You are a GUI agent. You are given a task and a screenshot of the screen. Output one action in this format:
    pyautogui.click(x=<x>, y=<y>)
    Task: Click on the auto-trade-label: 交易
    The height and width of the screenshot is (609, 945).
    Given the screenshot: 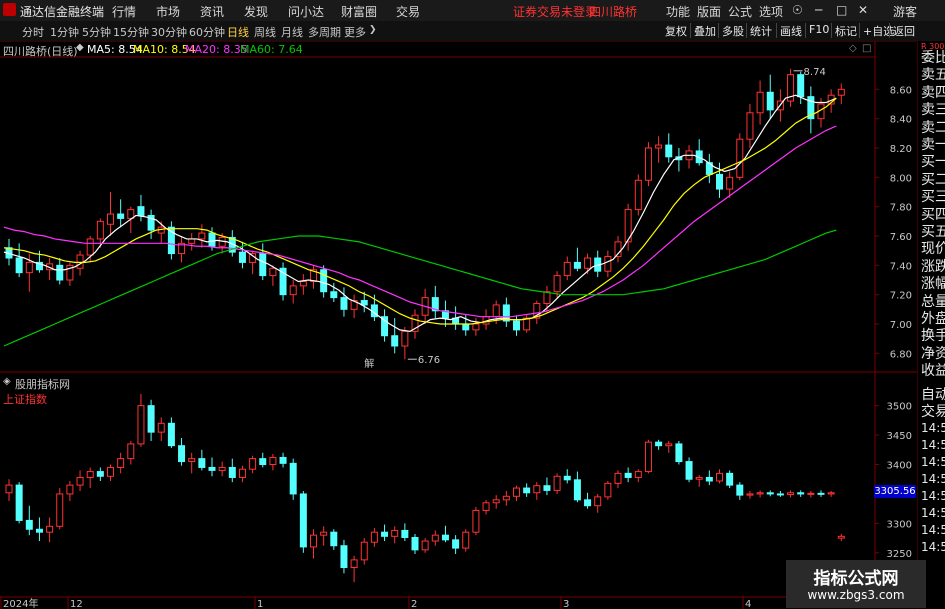 What is the action you would take?
    pyautogui.click(x=933, y=411)
    